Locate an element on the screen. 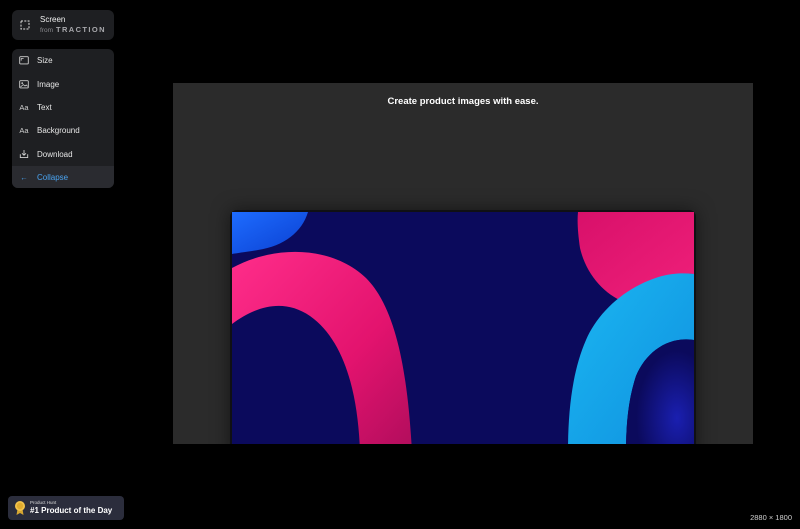 This screenshot has height=529, width=800. menu-item-size: Size is located at coordinates (63, 60).